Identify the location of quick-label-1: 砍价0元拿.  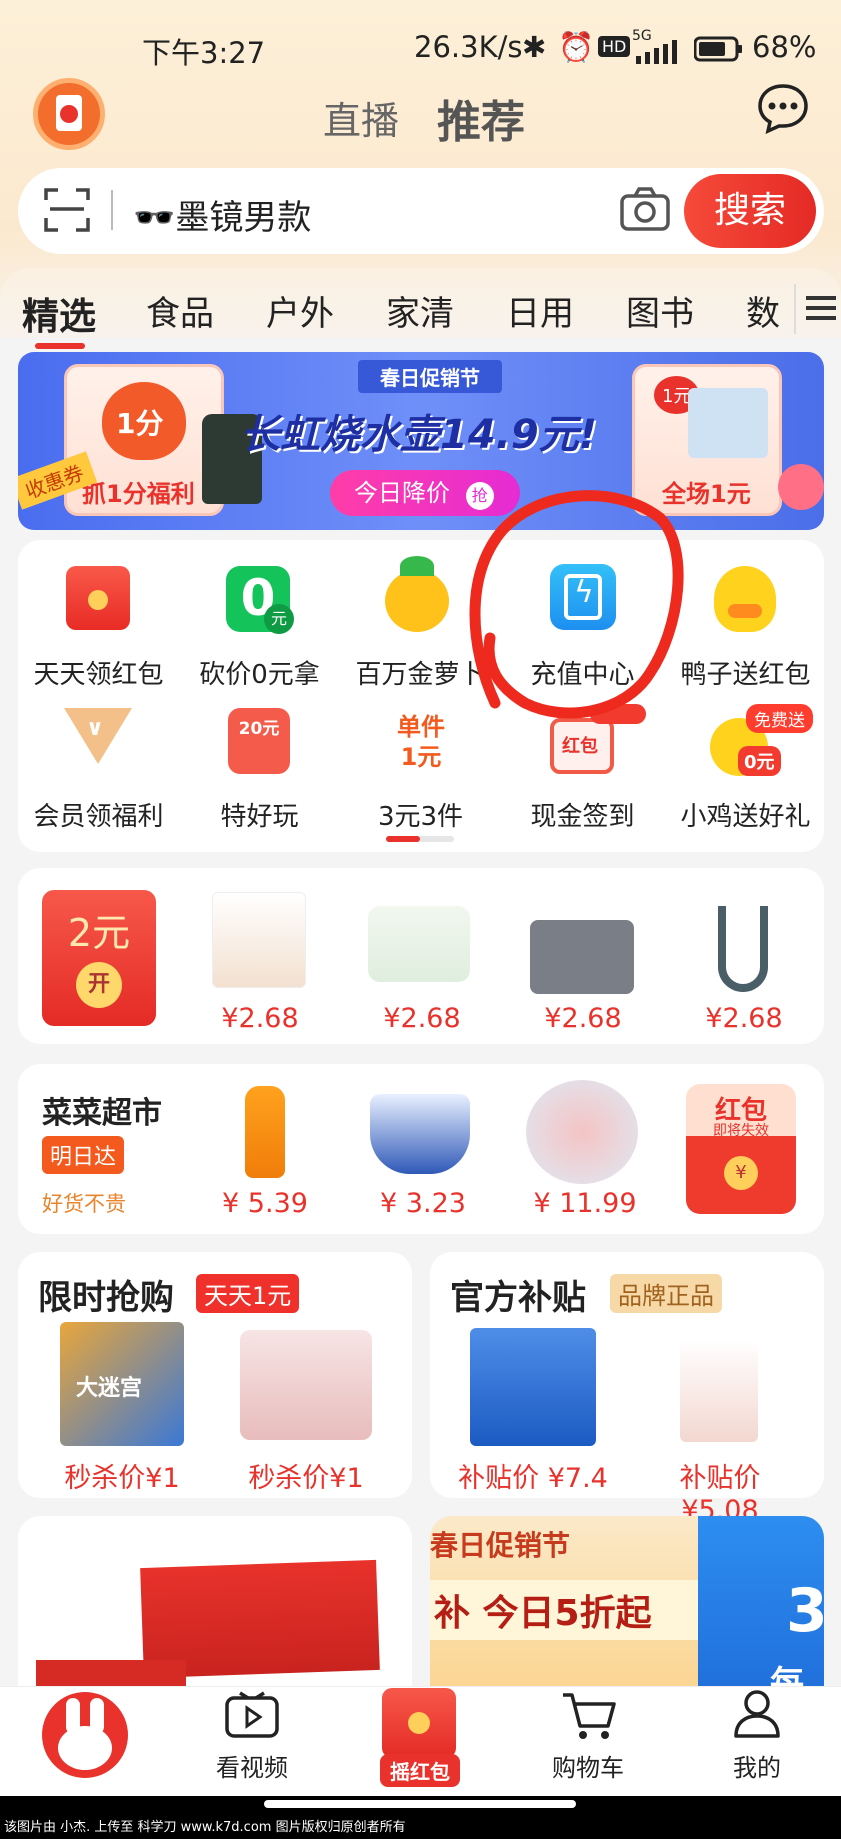
(259, 672).